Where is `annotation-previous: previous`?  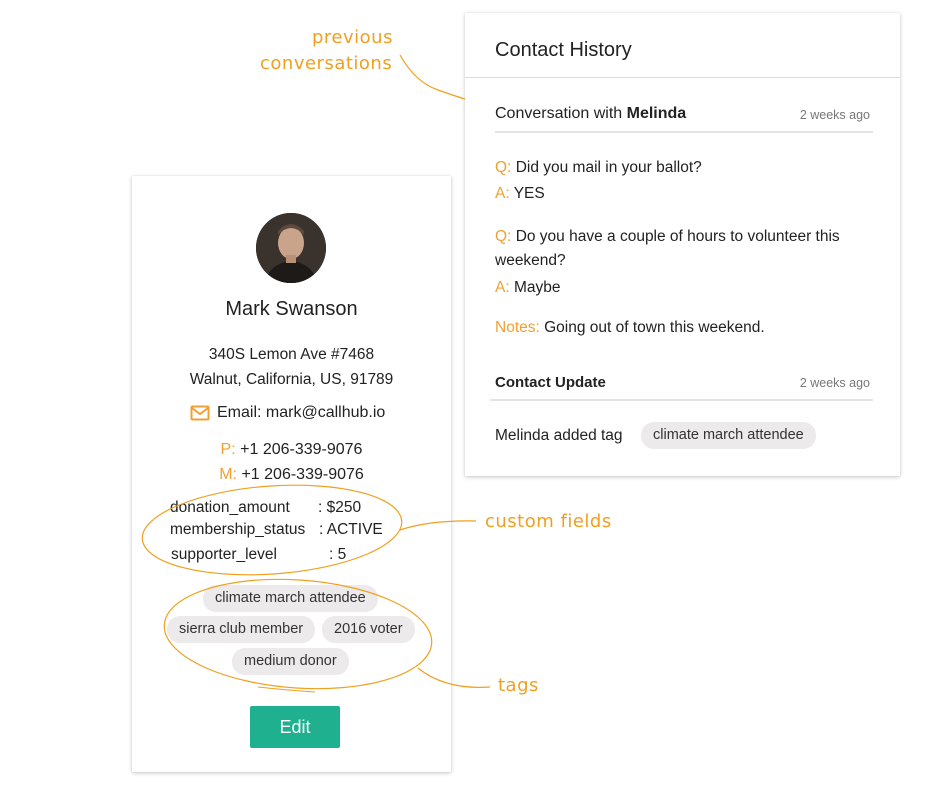 annotation-previous: previous is located at coordinates (352, 37).